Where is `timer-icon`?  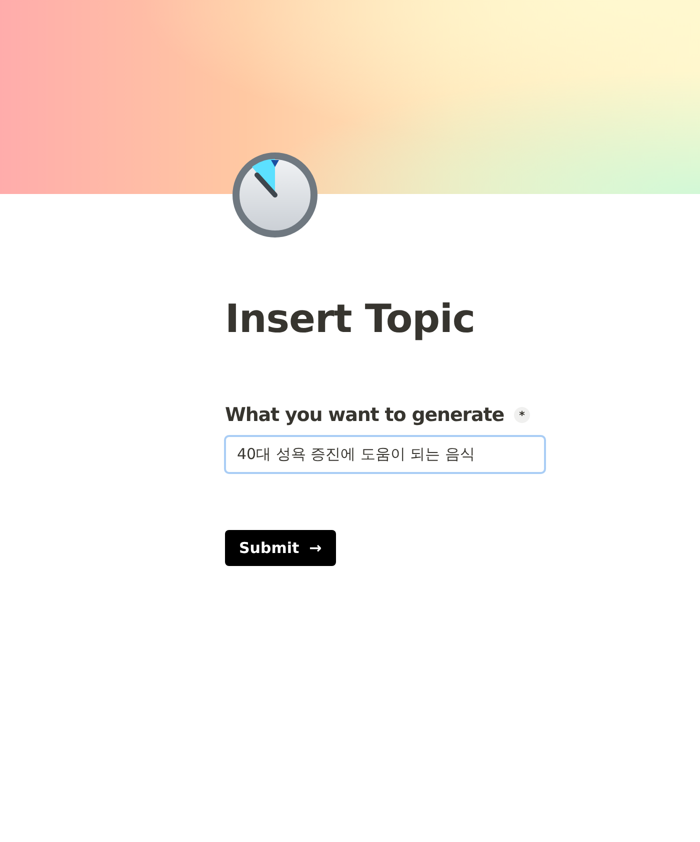 timer-icon is located at coordinates (275, 195).